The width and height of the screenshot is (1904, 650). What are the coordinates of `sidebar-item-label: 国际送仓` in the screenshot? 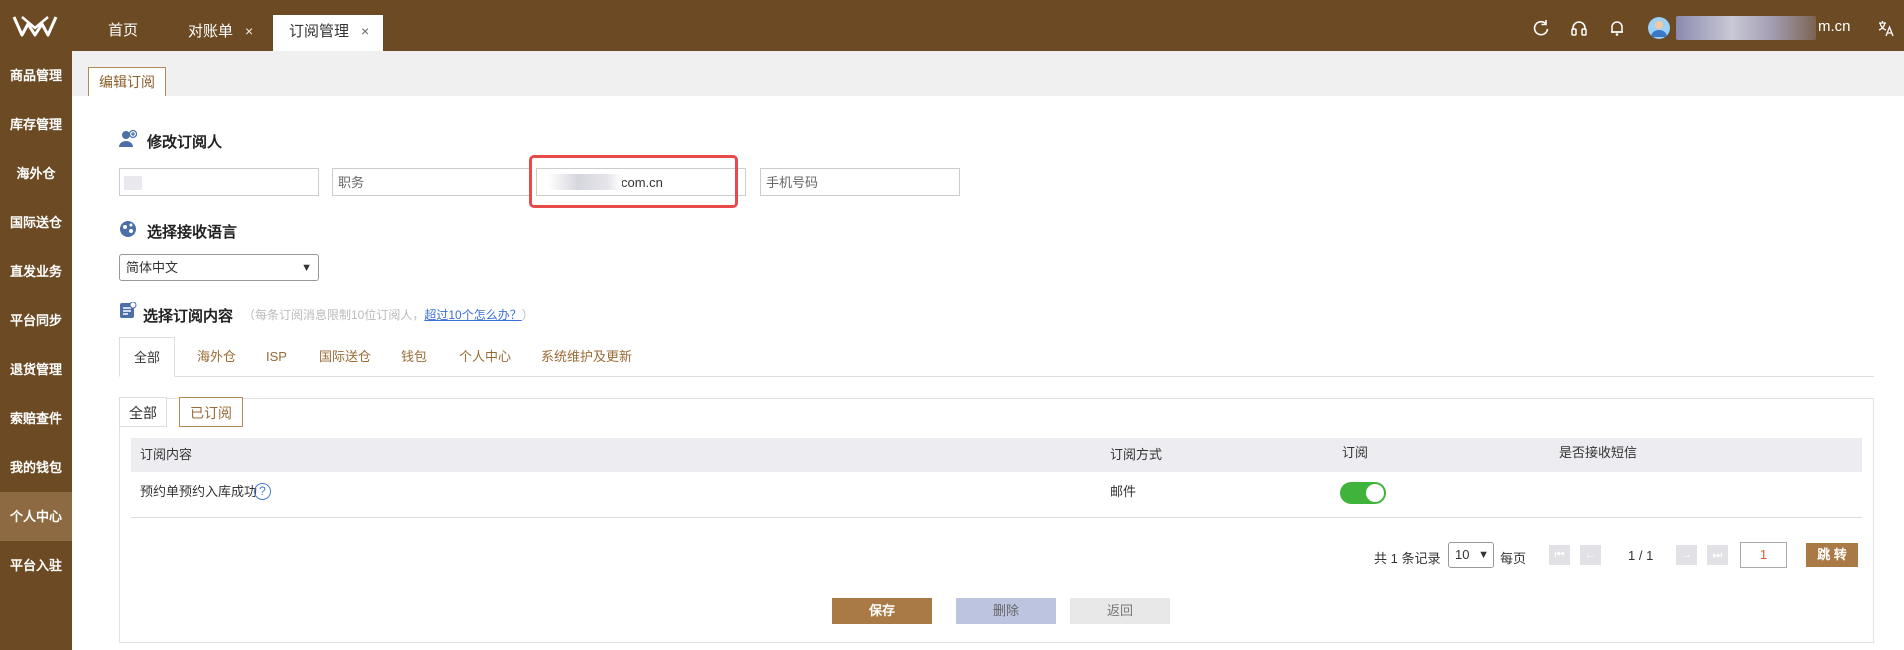 It's located at (35, 222).